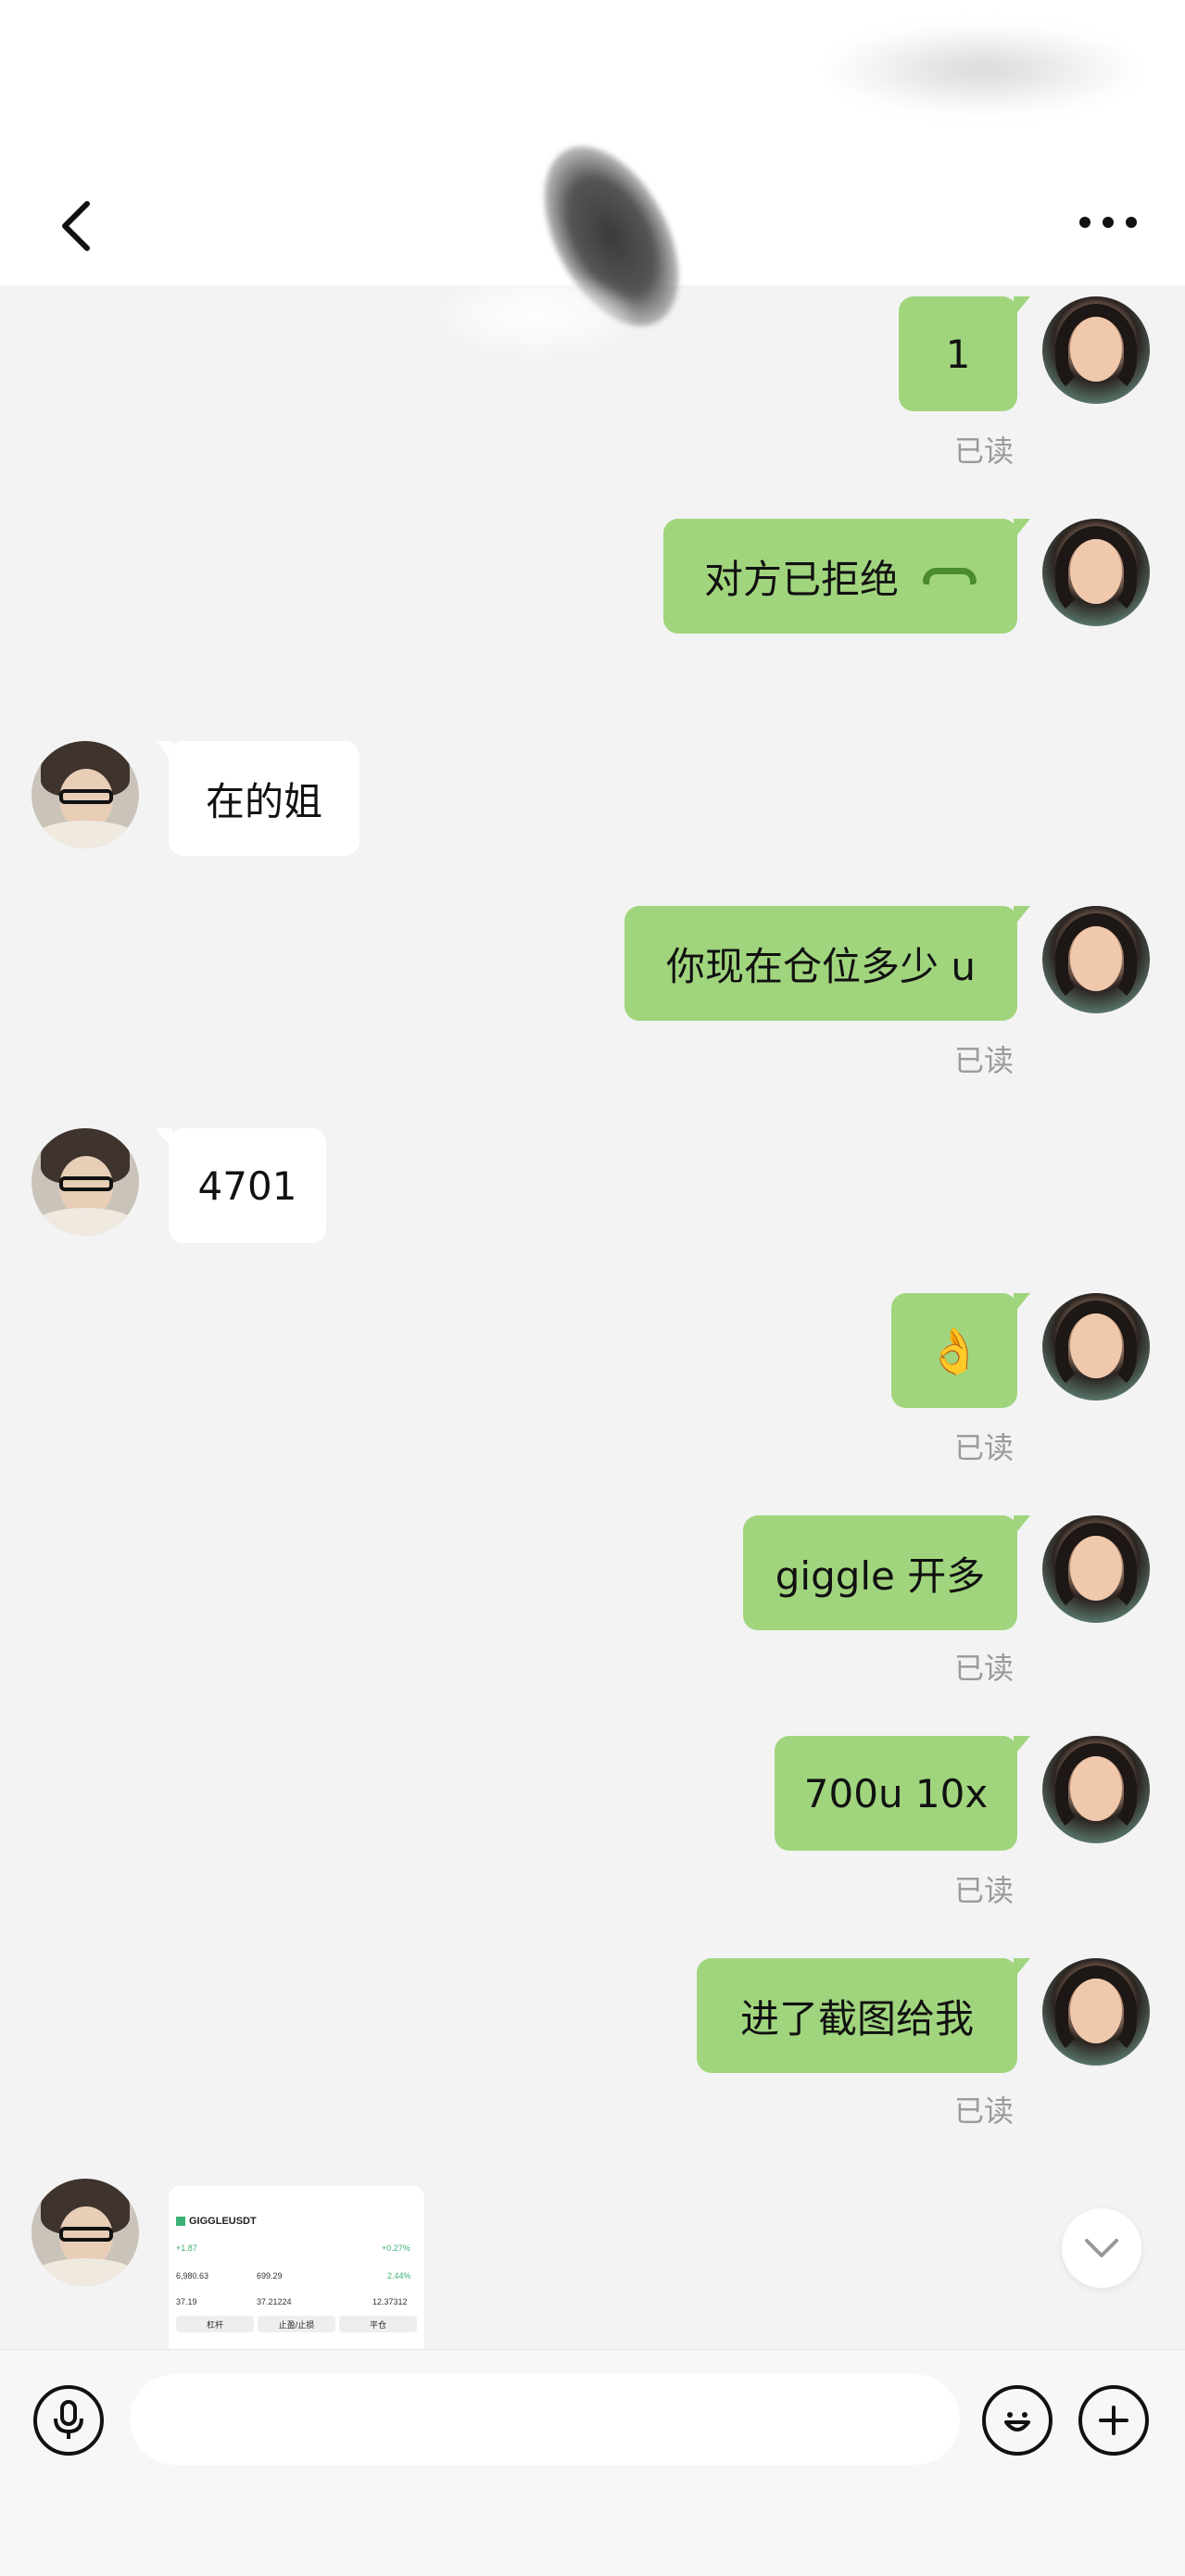  Describe the element at coordinates (217, 2221) in the screenshot. I see `thumb-symbol: GIGGLEUSDT` at that location.